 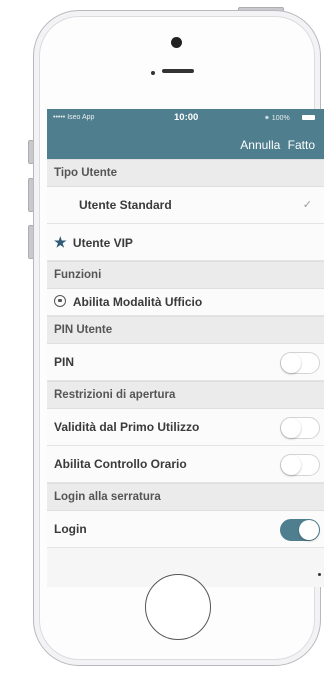 What do you see at coordinates (185, 497) in the screenshot?
I see `section-header-login-lock: Login alla serratura` at bounding box center [185, 497].